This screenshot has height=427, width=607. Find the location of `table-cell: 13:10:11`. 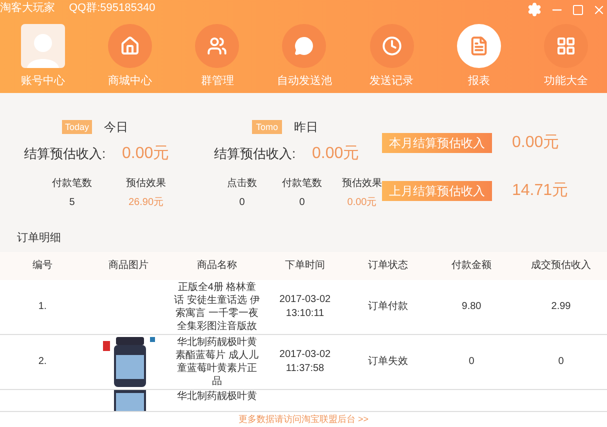

table-cell: 13:10:11 is located at coordinates (305, 313).